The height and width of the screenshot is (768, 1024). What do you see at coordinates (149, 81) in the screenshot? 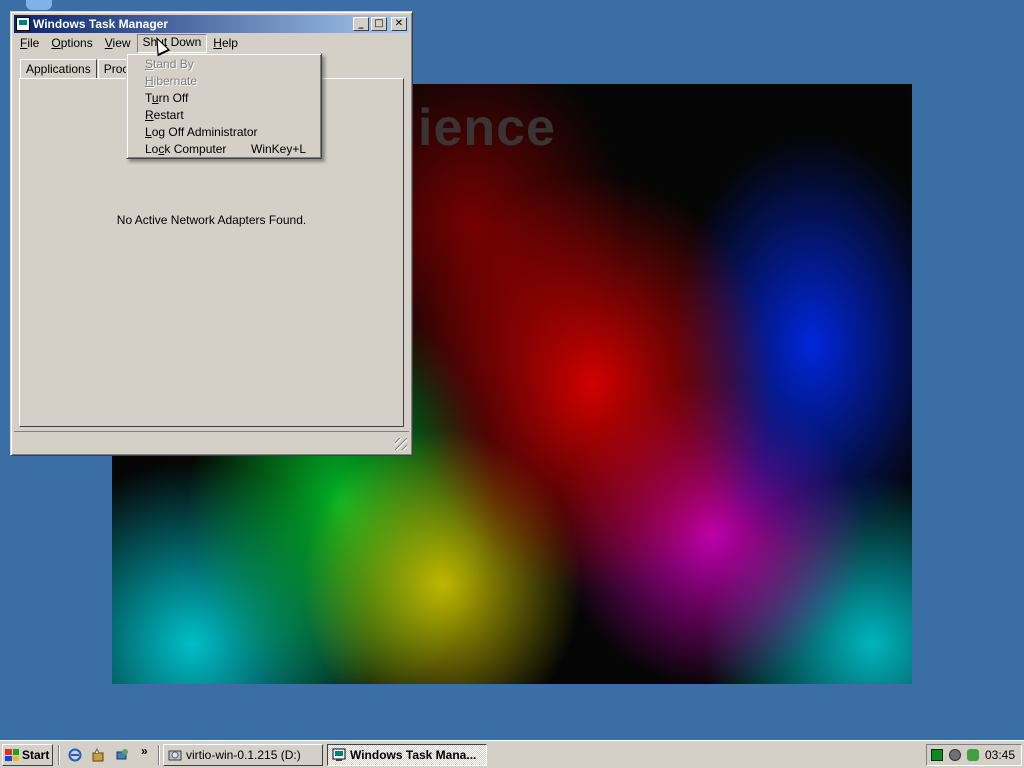
I see `hibernate-accel: H` at bounding box center [149, 81].